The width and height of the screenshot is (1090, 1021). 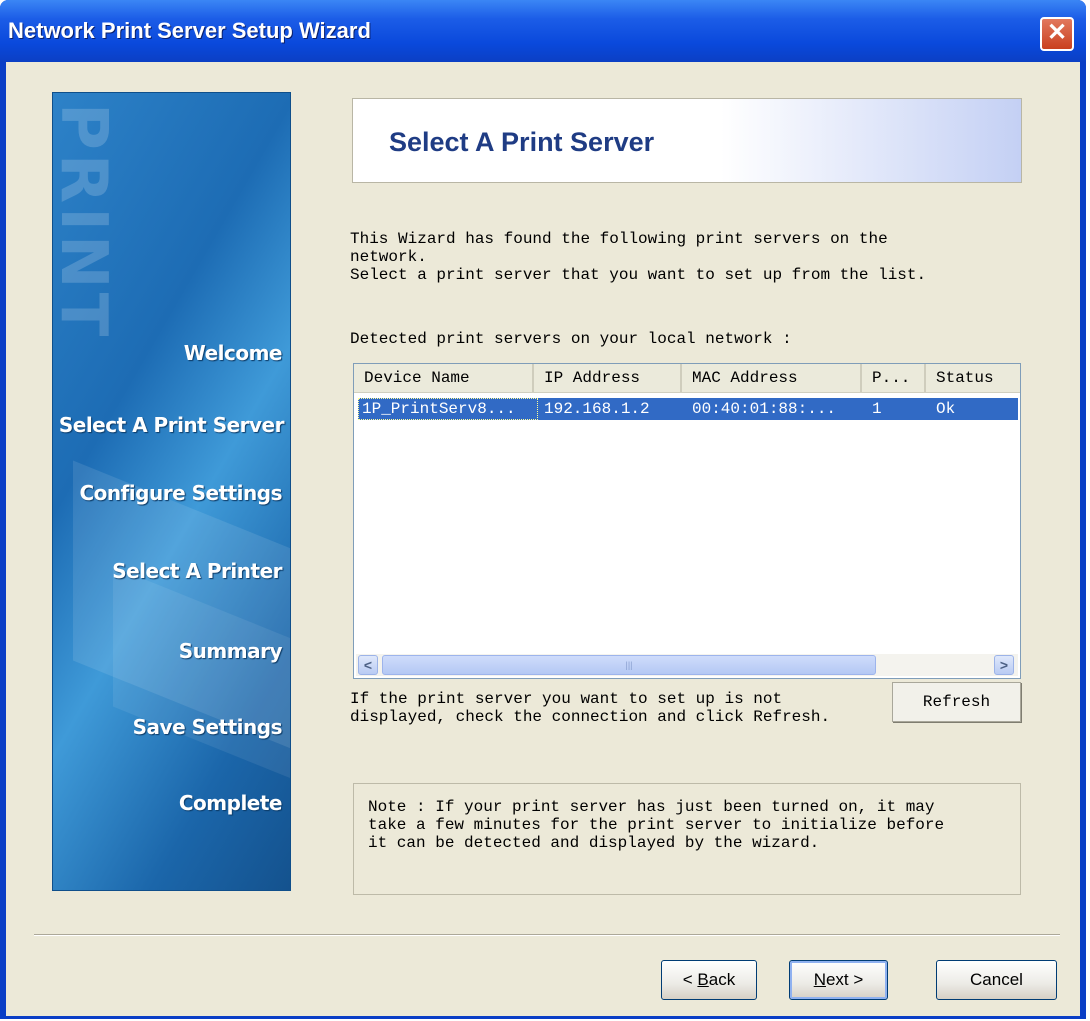 I want to click on column-ip-address: IP Address, so click(x=608, y=378).